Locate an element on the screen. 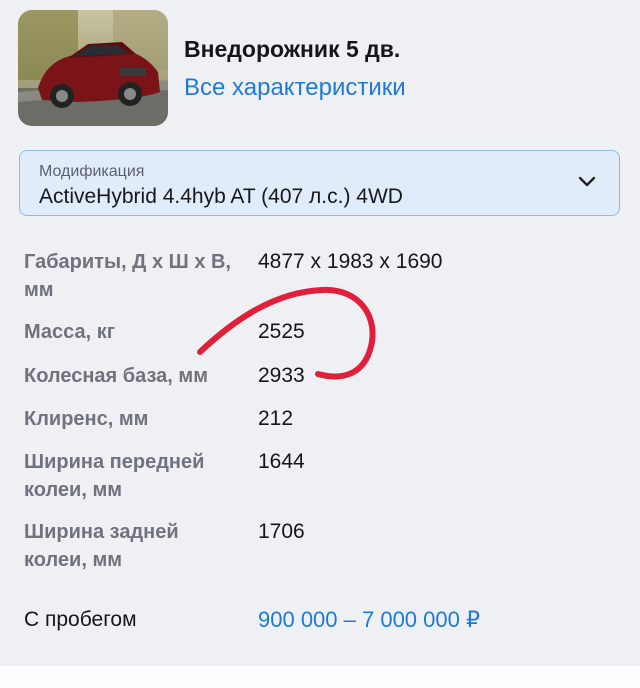 The height and width of the screenshot is (688, 640). car-image is located at coordinates (93, 68).